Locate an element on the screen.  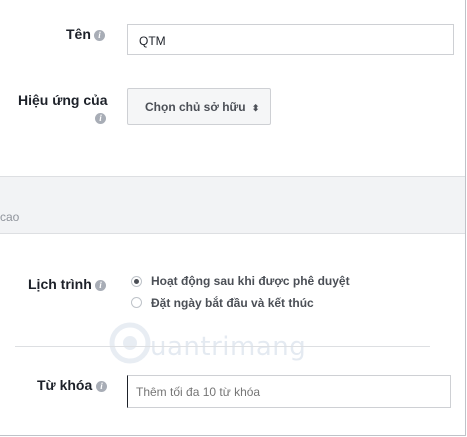
effect-label: Hiệu ứng của is located at coordinates (63, 100).